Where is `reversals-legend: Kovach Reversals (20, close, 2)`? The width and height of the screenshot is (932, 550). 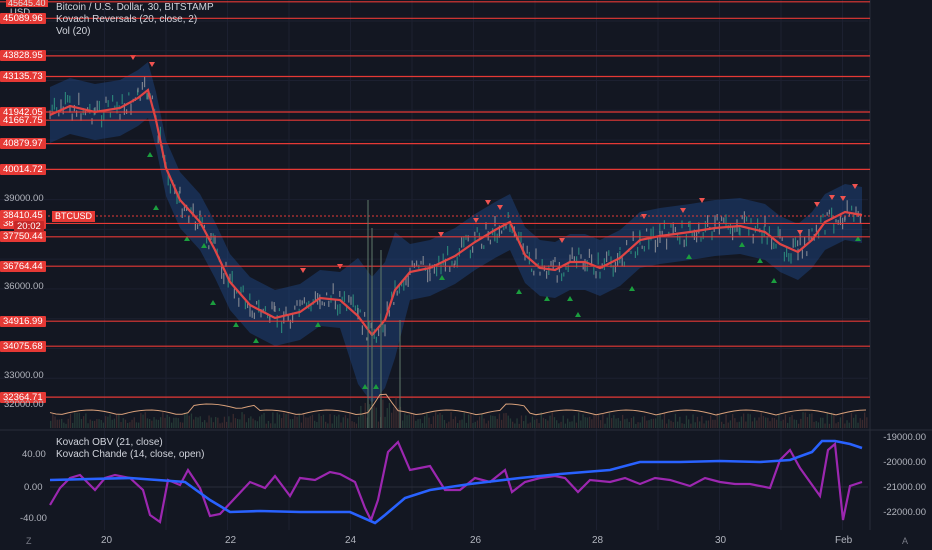 reversals-legend: Kovach Reversals (20, close, 2) is located at coordinates (135, 20).